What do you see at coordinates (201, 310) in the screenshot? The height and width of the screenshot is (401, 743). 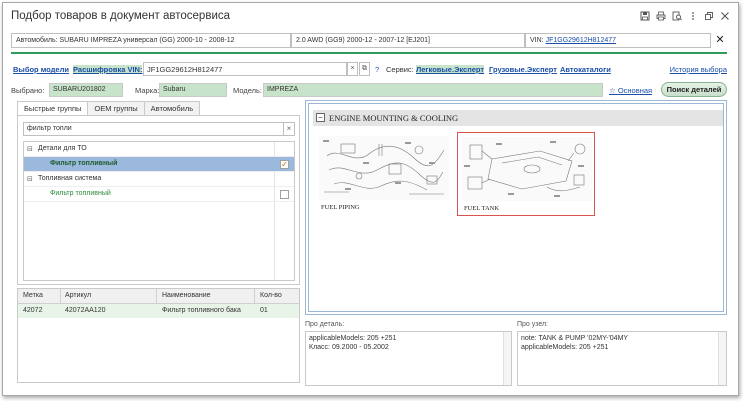 I see `cell-name: Фильтр топливного бака` at bounding box center [201, 310].